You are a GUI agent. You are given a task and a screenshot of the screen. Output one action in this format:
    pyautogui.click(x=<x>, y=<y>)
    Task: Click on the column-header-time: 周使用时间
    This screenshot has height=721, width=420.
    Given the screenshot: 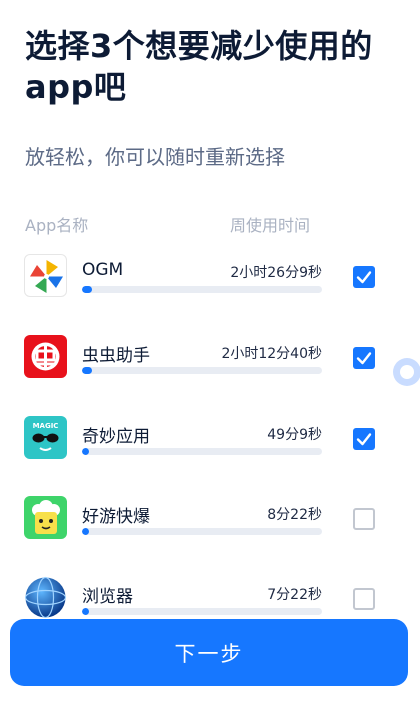 What is the action you would take?
    pyautogui.click(x=270, y=225)
    